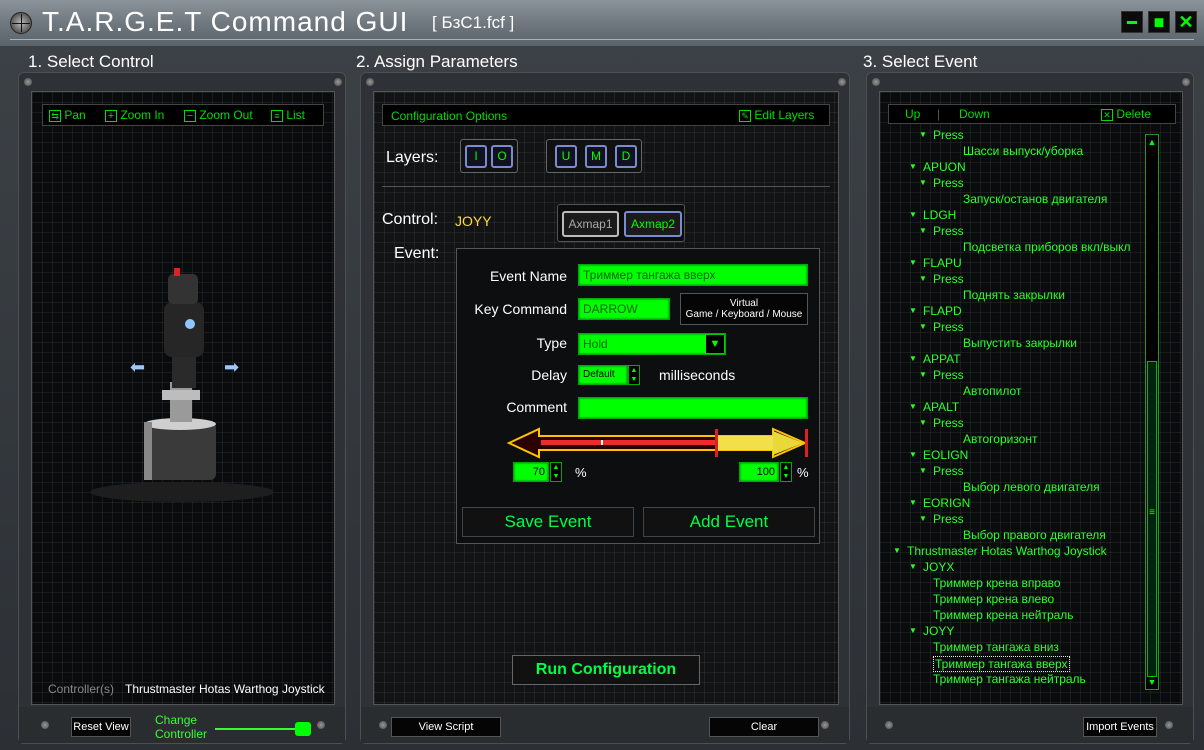  What do you see at coordinates (693, 408) in the screenshot?
I see `comment-input` at bounding box center [693, 408].